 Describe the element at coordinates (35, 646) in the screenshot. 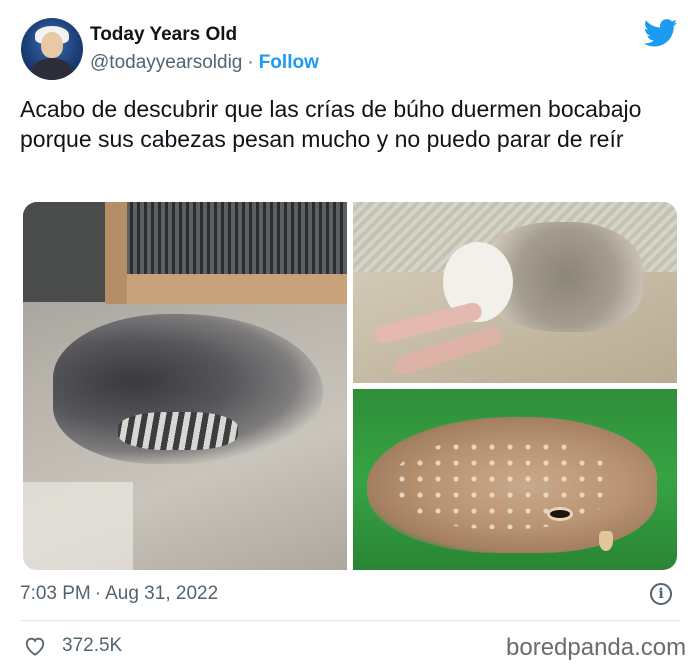

I see `heart-icon` at that location.